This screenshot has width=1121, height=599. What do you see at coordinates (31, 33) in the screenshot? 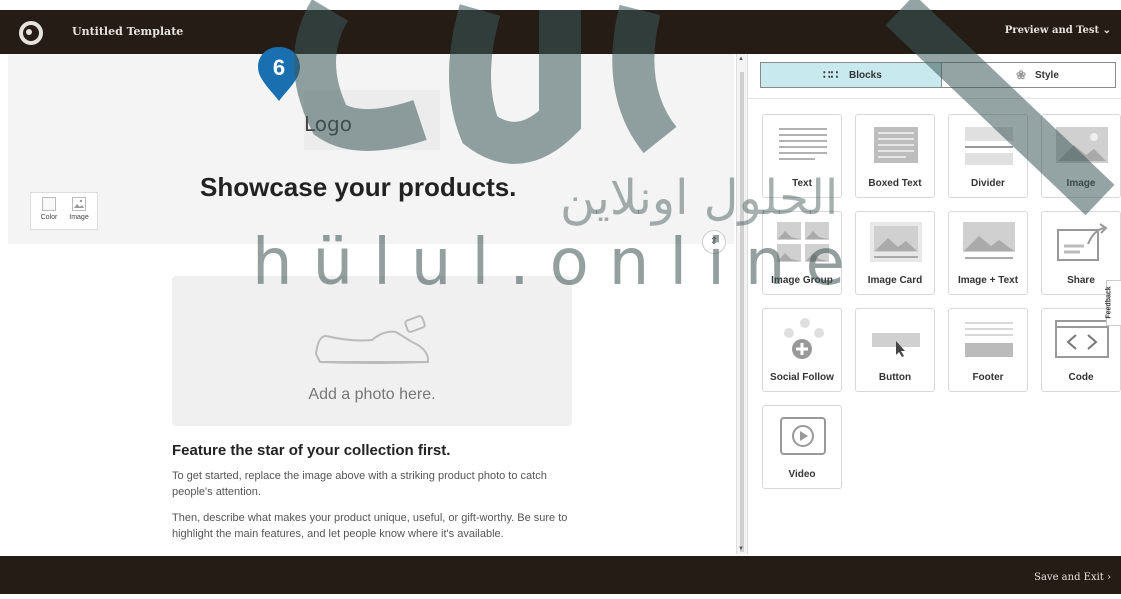
I see `mailchimp-logo-icon` at bounding box center [31, 33].